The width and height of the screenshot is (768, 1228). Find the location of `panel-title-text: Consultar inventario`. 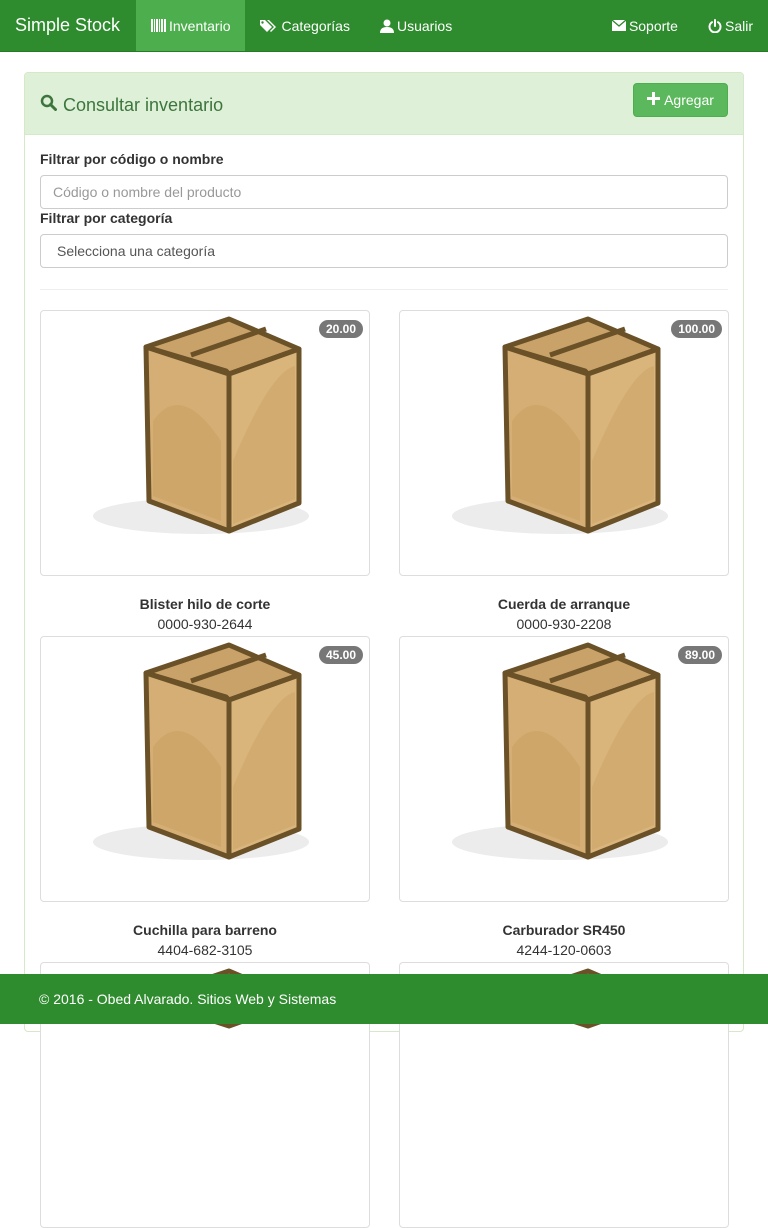

panel-title-text: Consultar inventario is located at coordinates (143, 104).